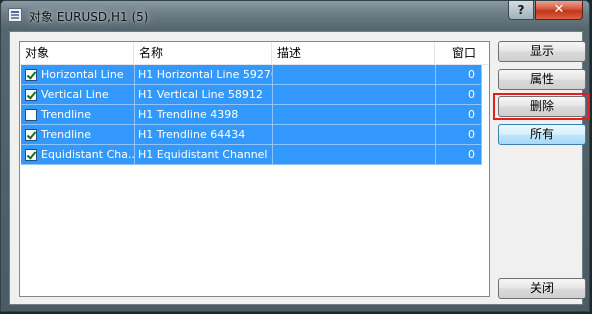  I want to click on all-button: 所有, so click(542, 134).